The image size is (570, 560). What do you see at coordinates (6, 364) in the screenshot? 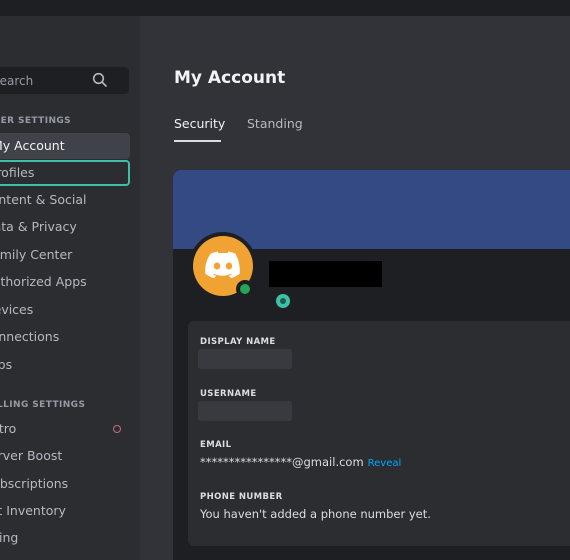
I see `sidebar-item-label: Clips` at bounding box center [6, 364].